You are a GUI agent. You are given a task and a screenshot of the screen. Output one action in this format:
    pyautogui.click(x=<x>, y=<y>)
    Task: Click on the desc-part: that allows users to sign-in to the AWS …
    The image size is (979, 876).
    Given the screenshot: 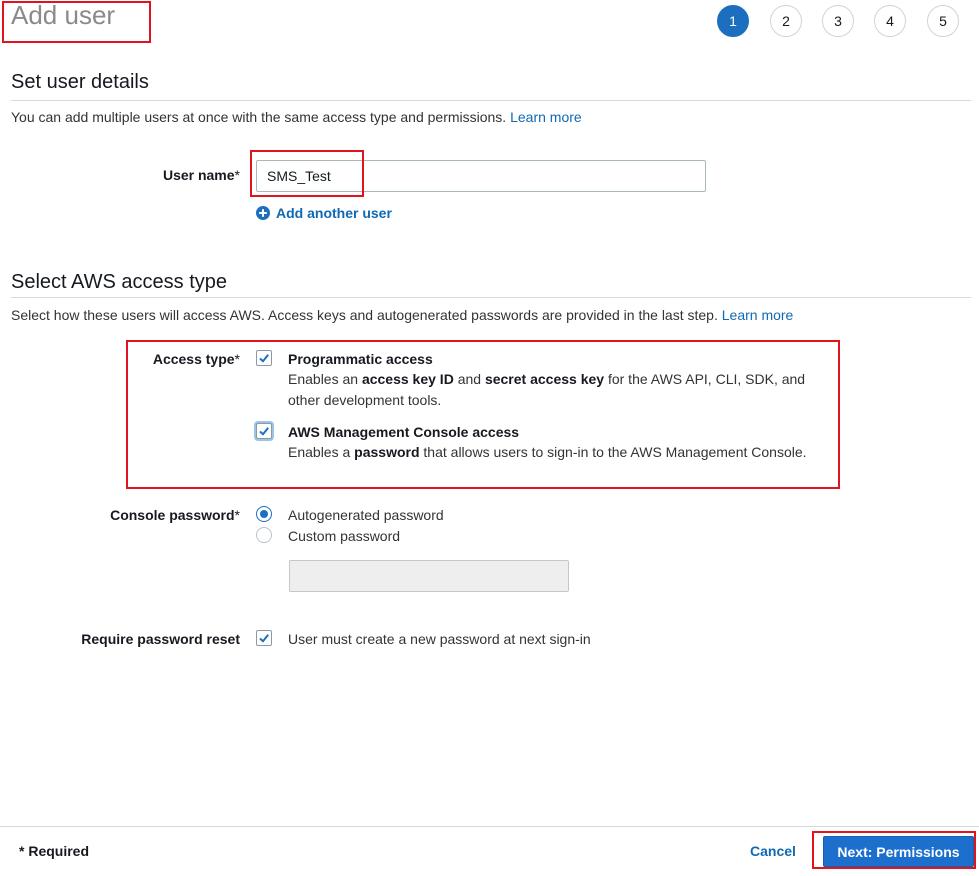 What is the action you would take?
    pyautogui.click(x=613, y=452)
    